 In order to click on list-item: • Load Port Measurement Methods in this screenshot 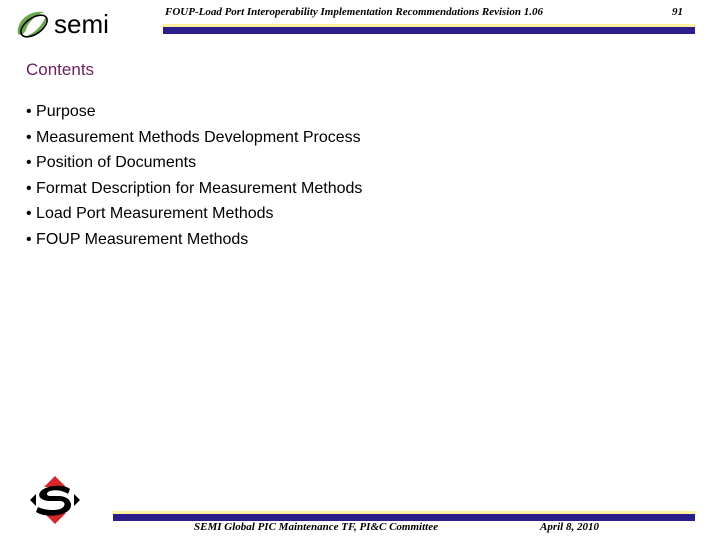, I will do `click(150, 213)`.